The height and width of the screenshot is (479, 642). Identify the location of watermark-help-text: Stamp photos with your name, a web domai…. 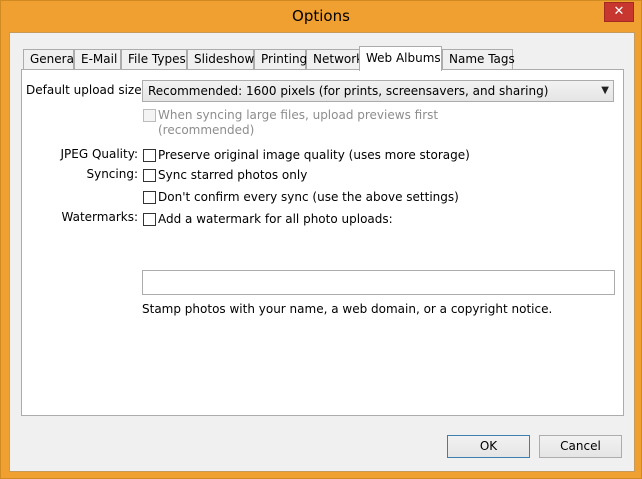
(347, 309).